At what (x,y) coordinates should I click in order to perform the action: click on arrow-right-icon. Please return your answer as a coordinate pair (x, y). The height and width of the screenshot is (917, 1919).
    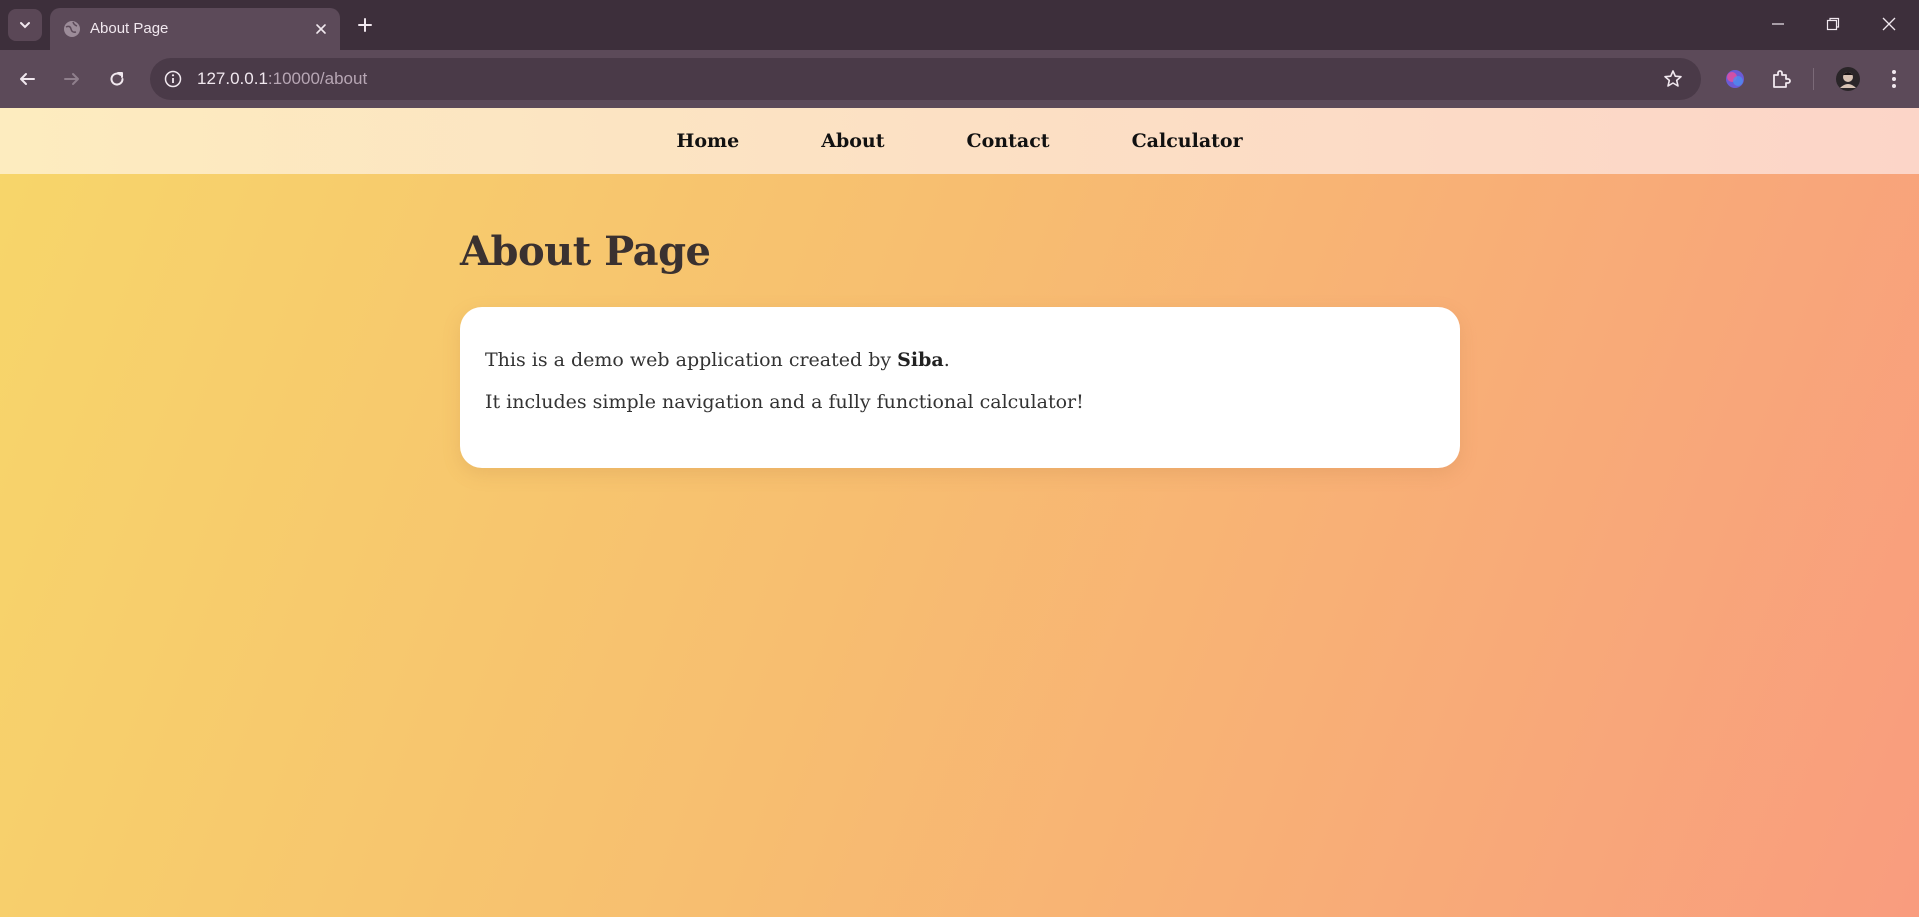
    Looking at the image, I should click on (71, 79).